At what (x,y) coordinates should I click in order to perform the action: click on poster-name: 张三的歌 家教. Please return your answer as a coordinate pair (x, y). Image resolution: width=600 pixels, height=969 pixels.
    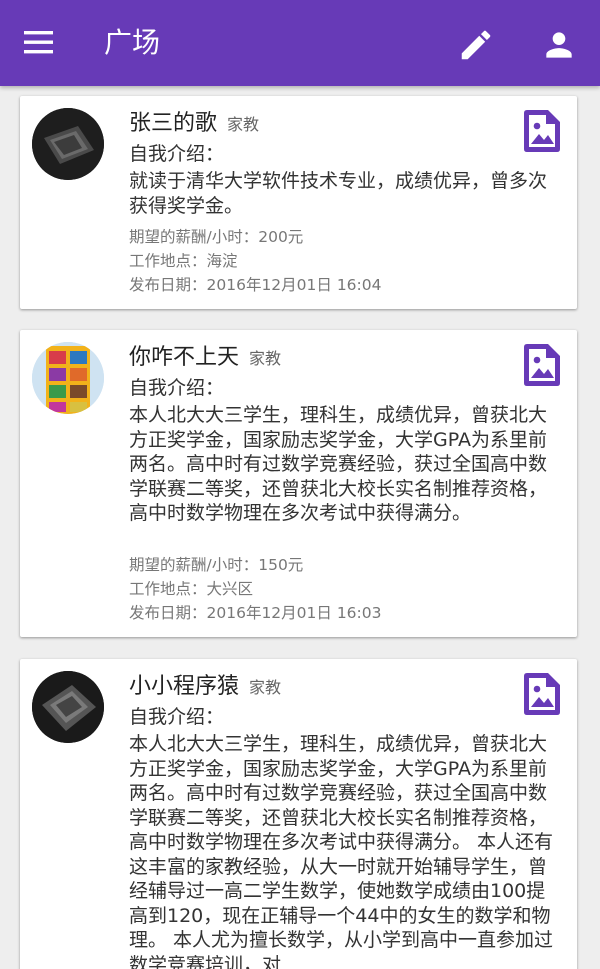
    Looking at the image, I should click on (194, 124).